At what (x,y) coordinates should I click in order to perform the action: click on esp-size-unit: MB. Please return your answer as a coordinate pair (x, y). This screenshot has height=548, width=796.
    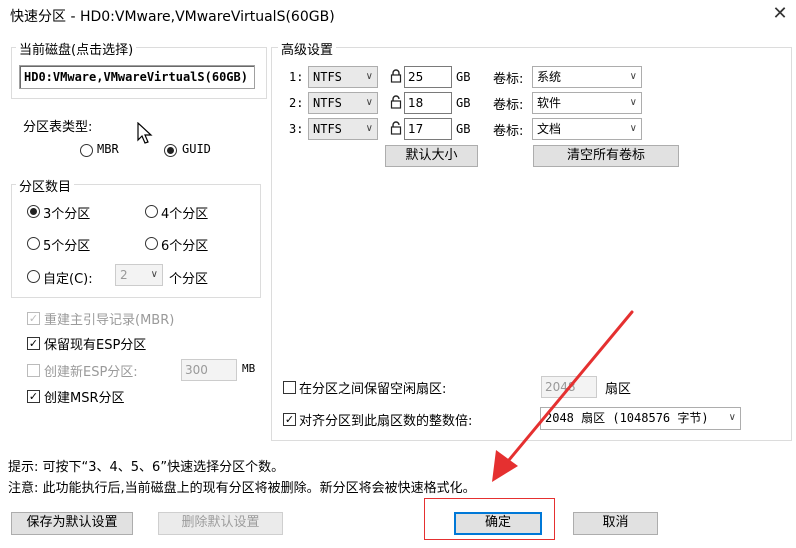
    Looking at the image, I should click on (249, 368).